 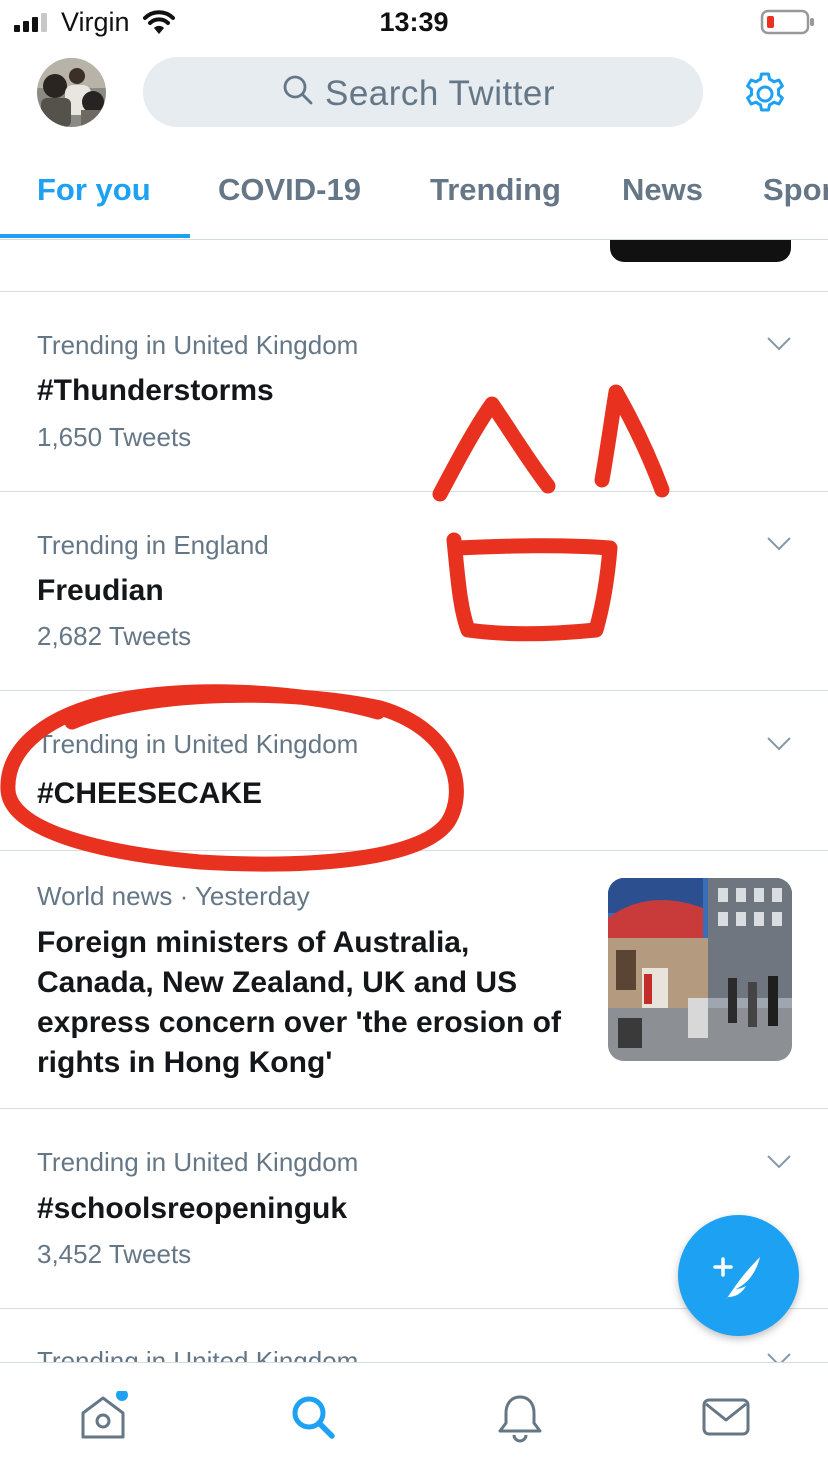 I want to click on profile-avatar, so click(x=71, y=92).